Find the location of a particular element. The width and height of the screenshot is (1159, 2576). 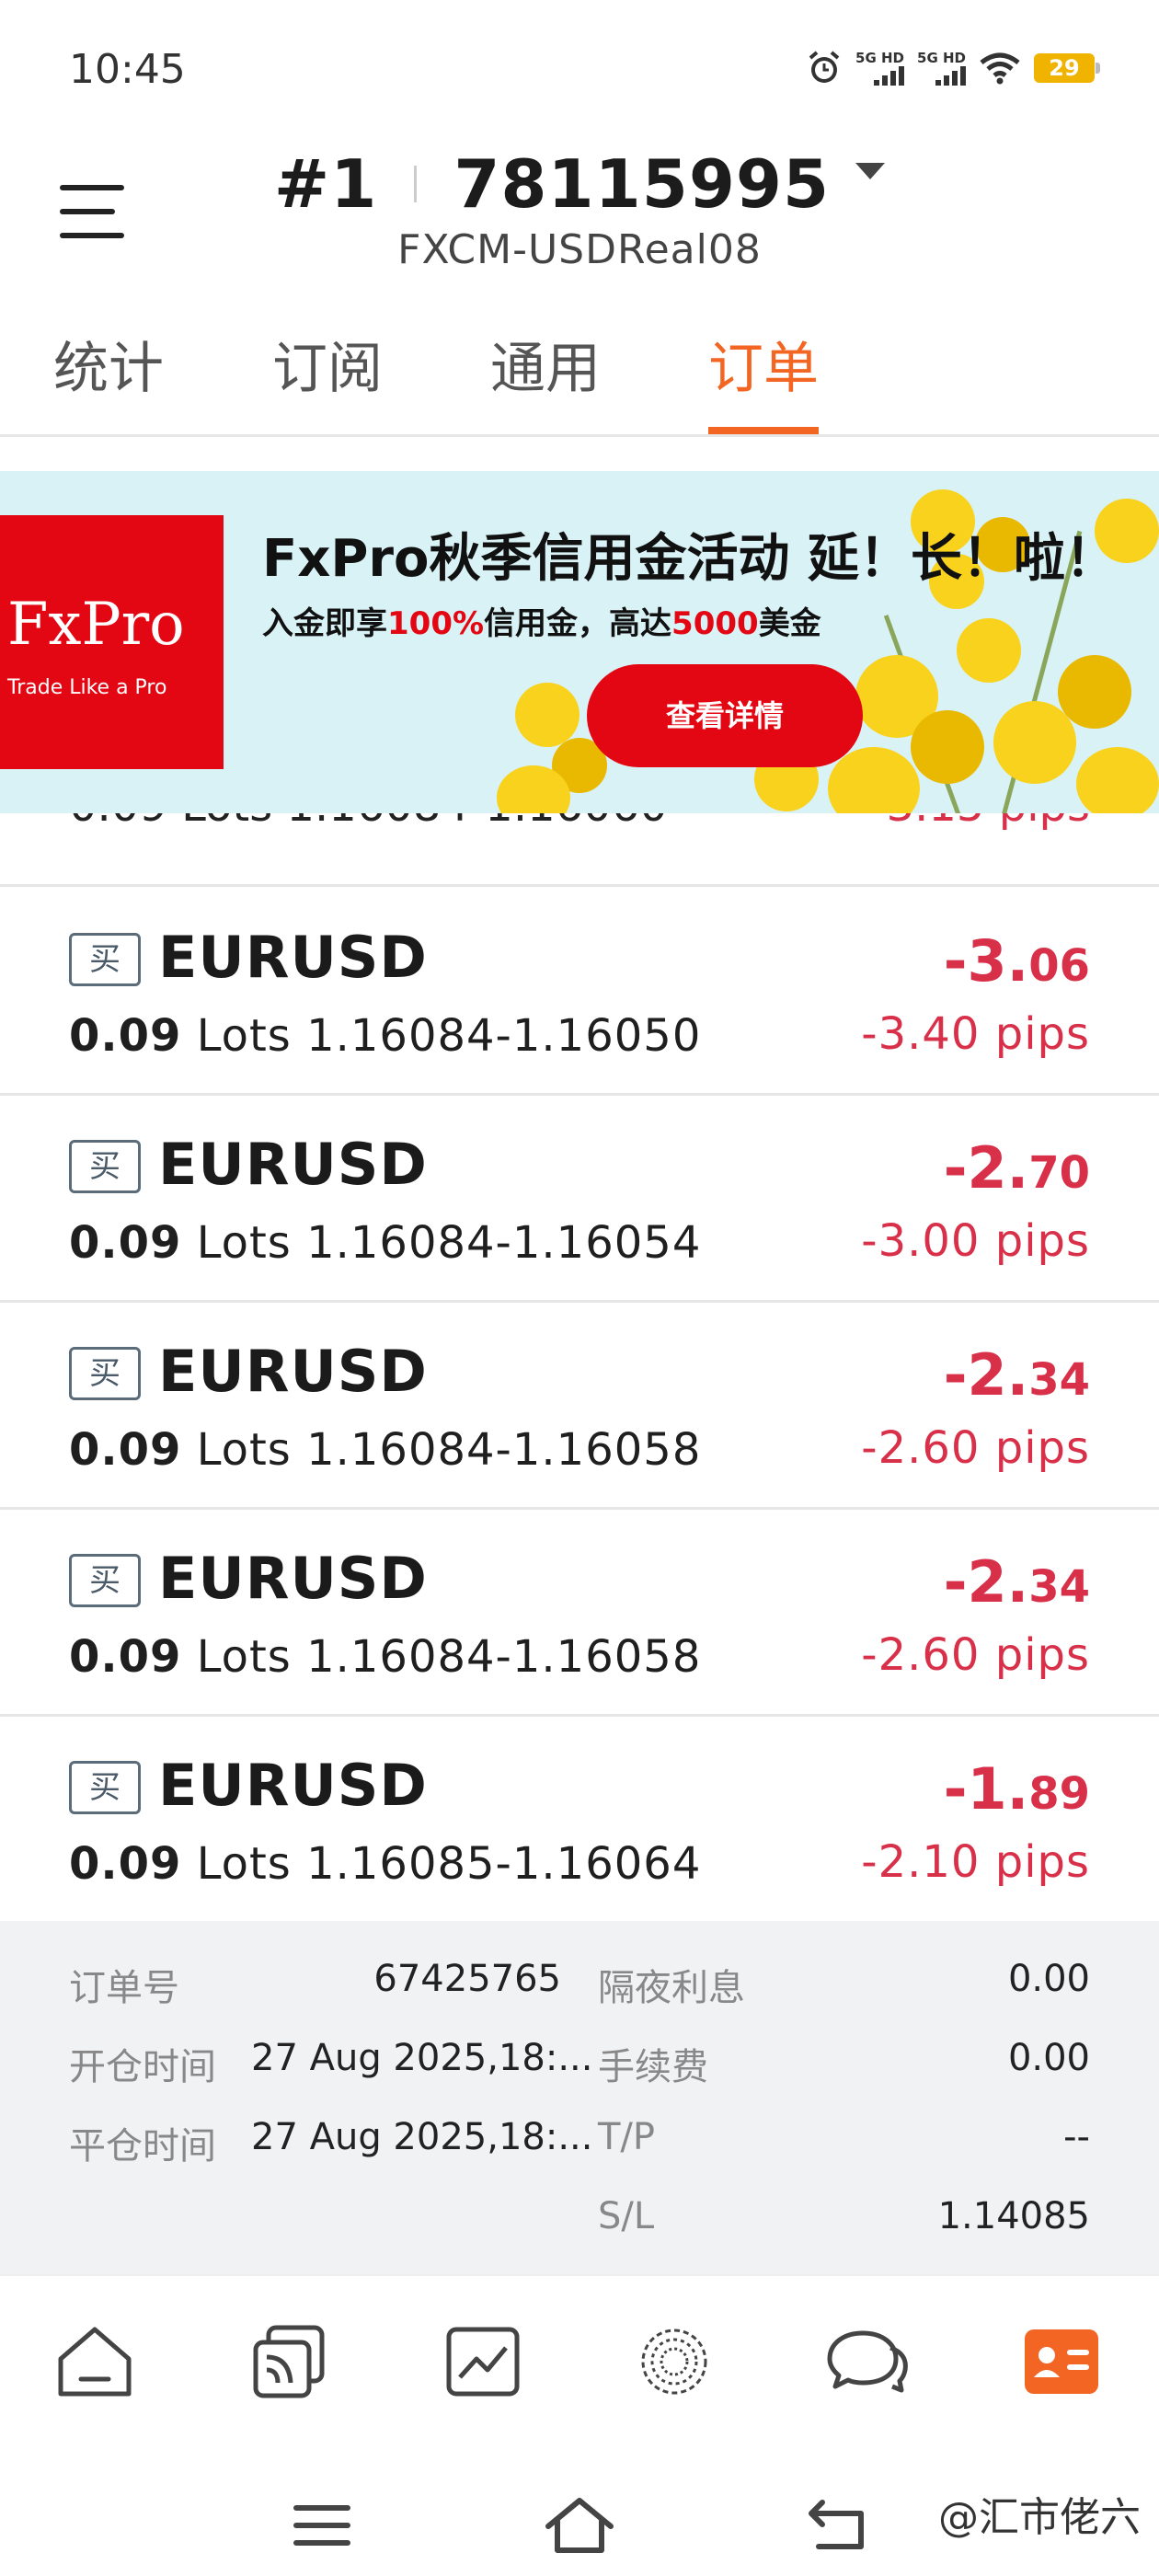

sim2-label: 5G HD is located at coordinates (941, 58).